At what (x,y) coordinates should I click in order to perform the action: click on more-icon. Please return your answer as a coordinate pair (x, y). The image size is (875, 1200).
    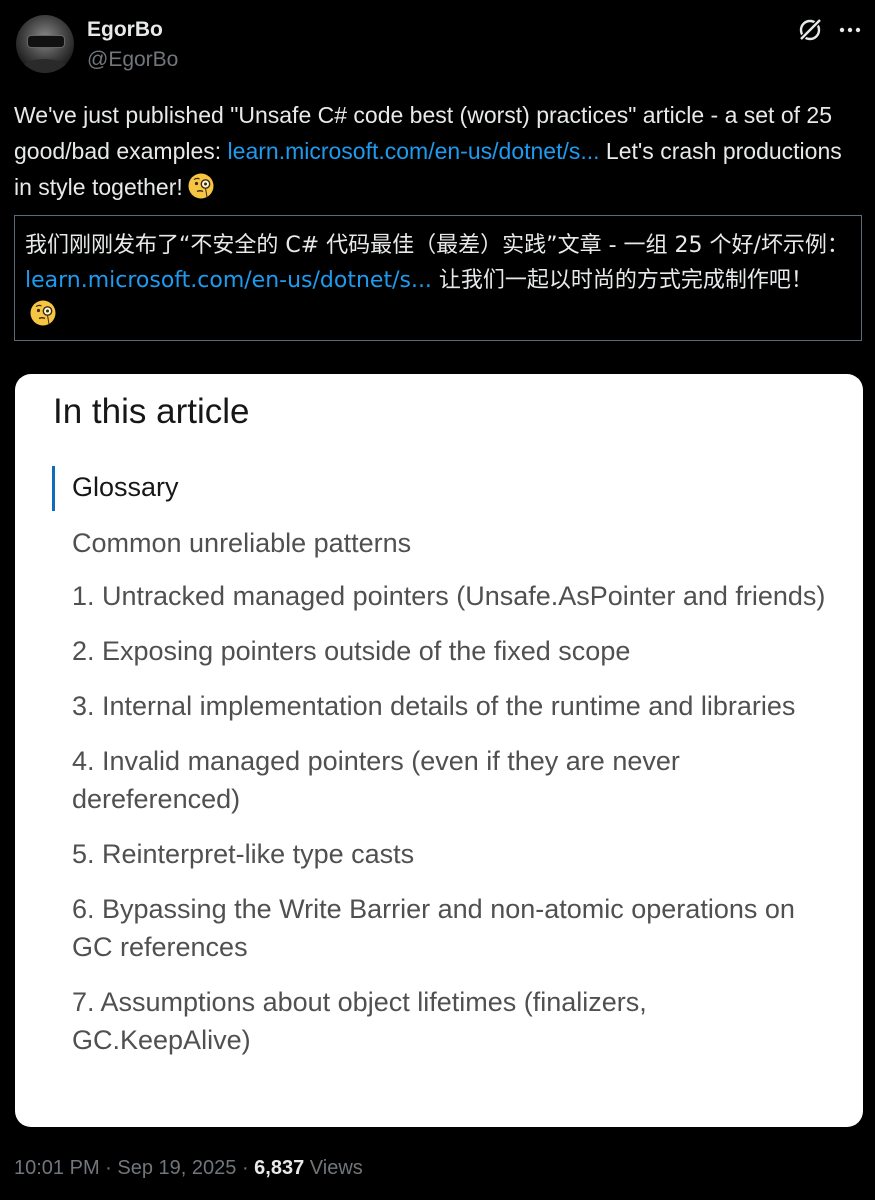
    Looking at the image, I should click on (850, 30).